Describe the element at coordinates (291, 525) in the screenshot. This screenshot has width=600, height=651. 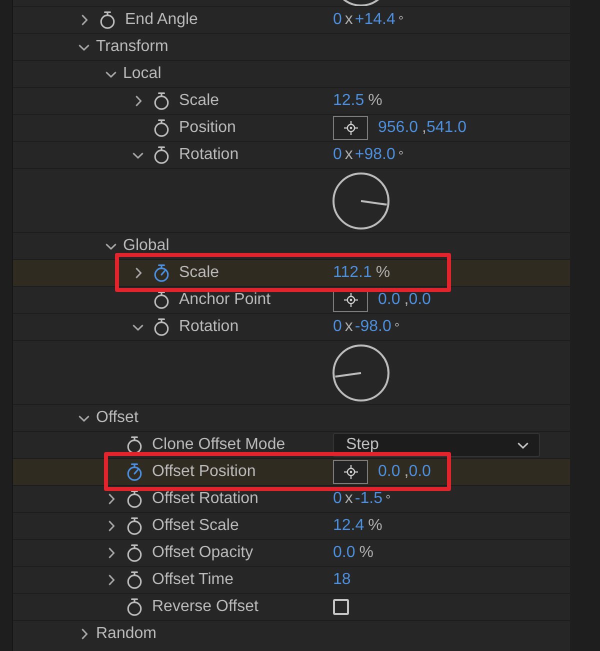
I see `property-row: Offset Scale 12.4 %` at that location.